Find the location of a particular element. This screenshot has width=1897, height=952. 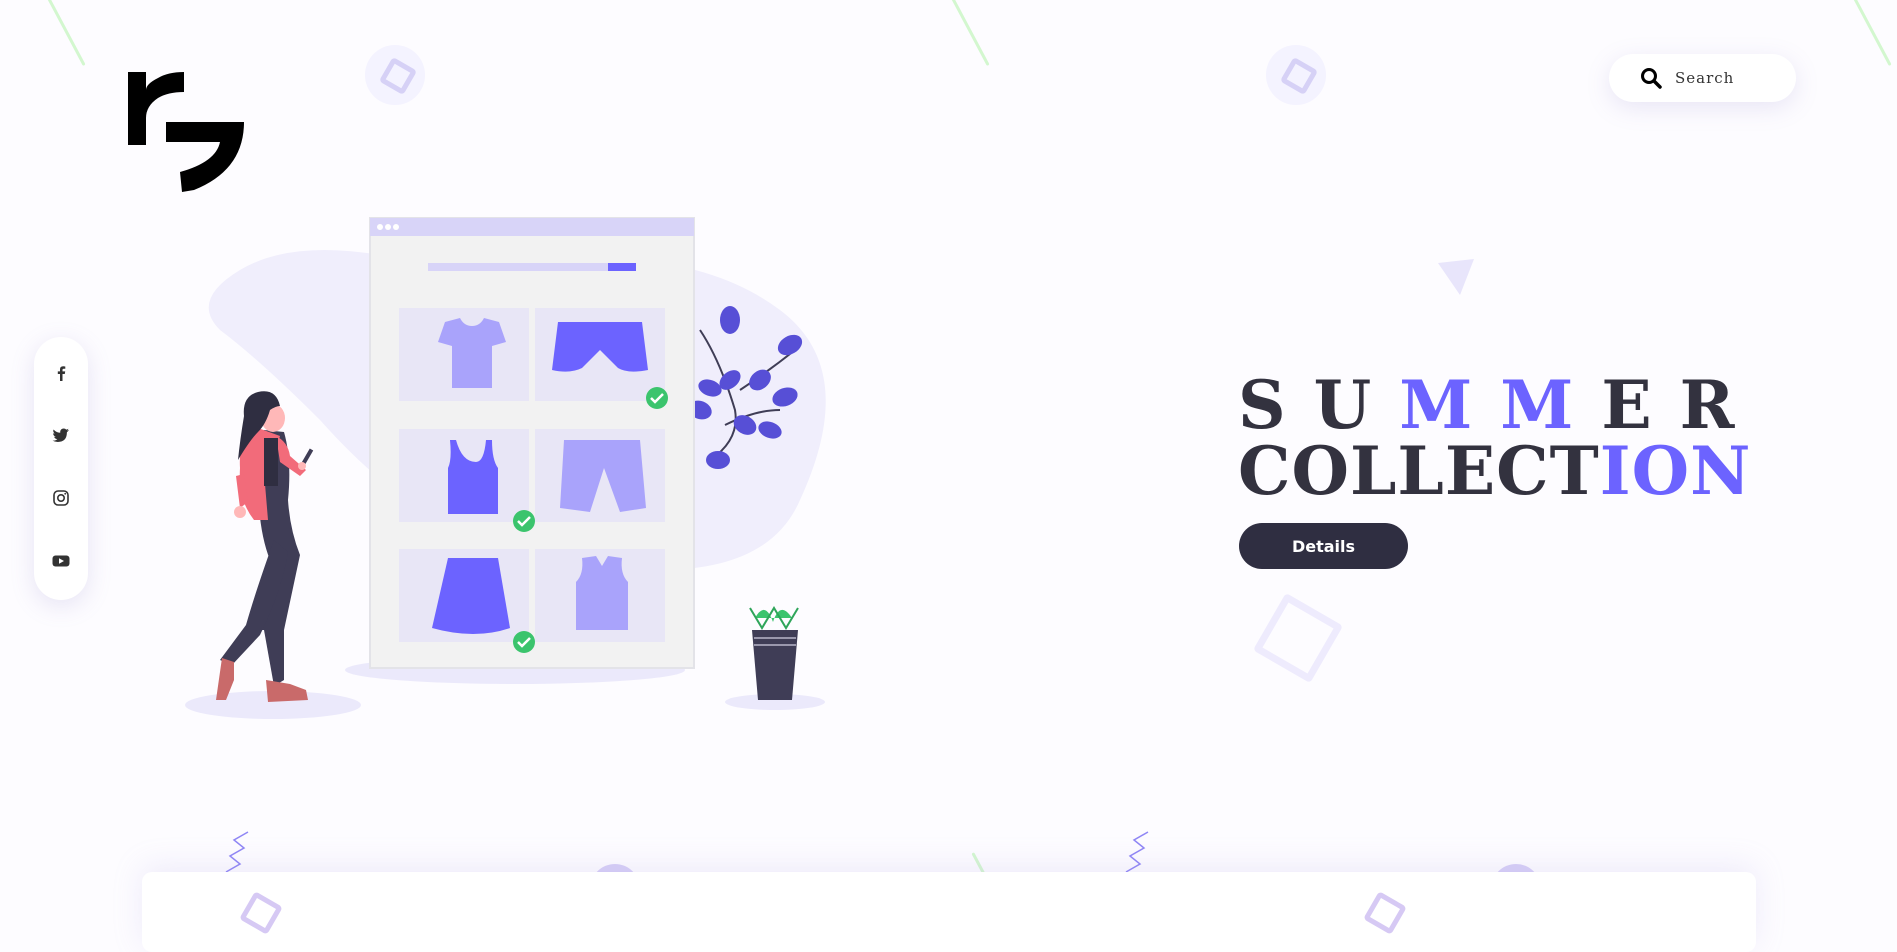

details-button: Details is located at coordinates (1323, 546).